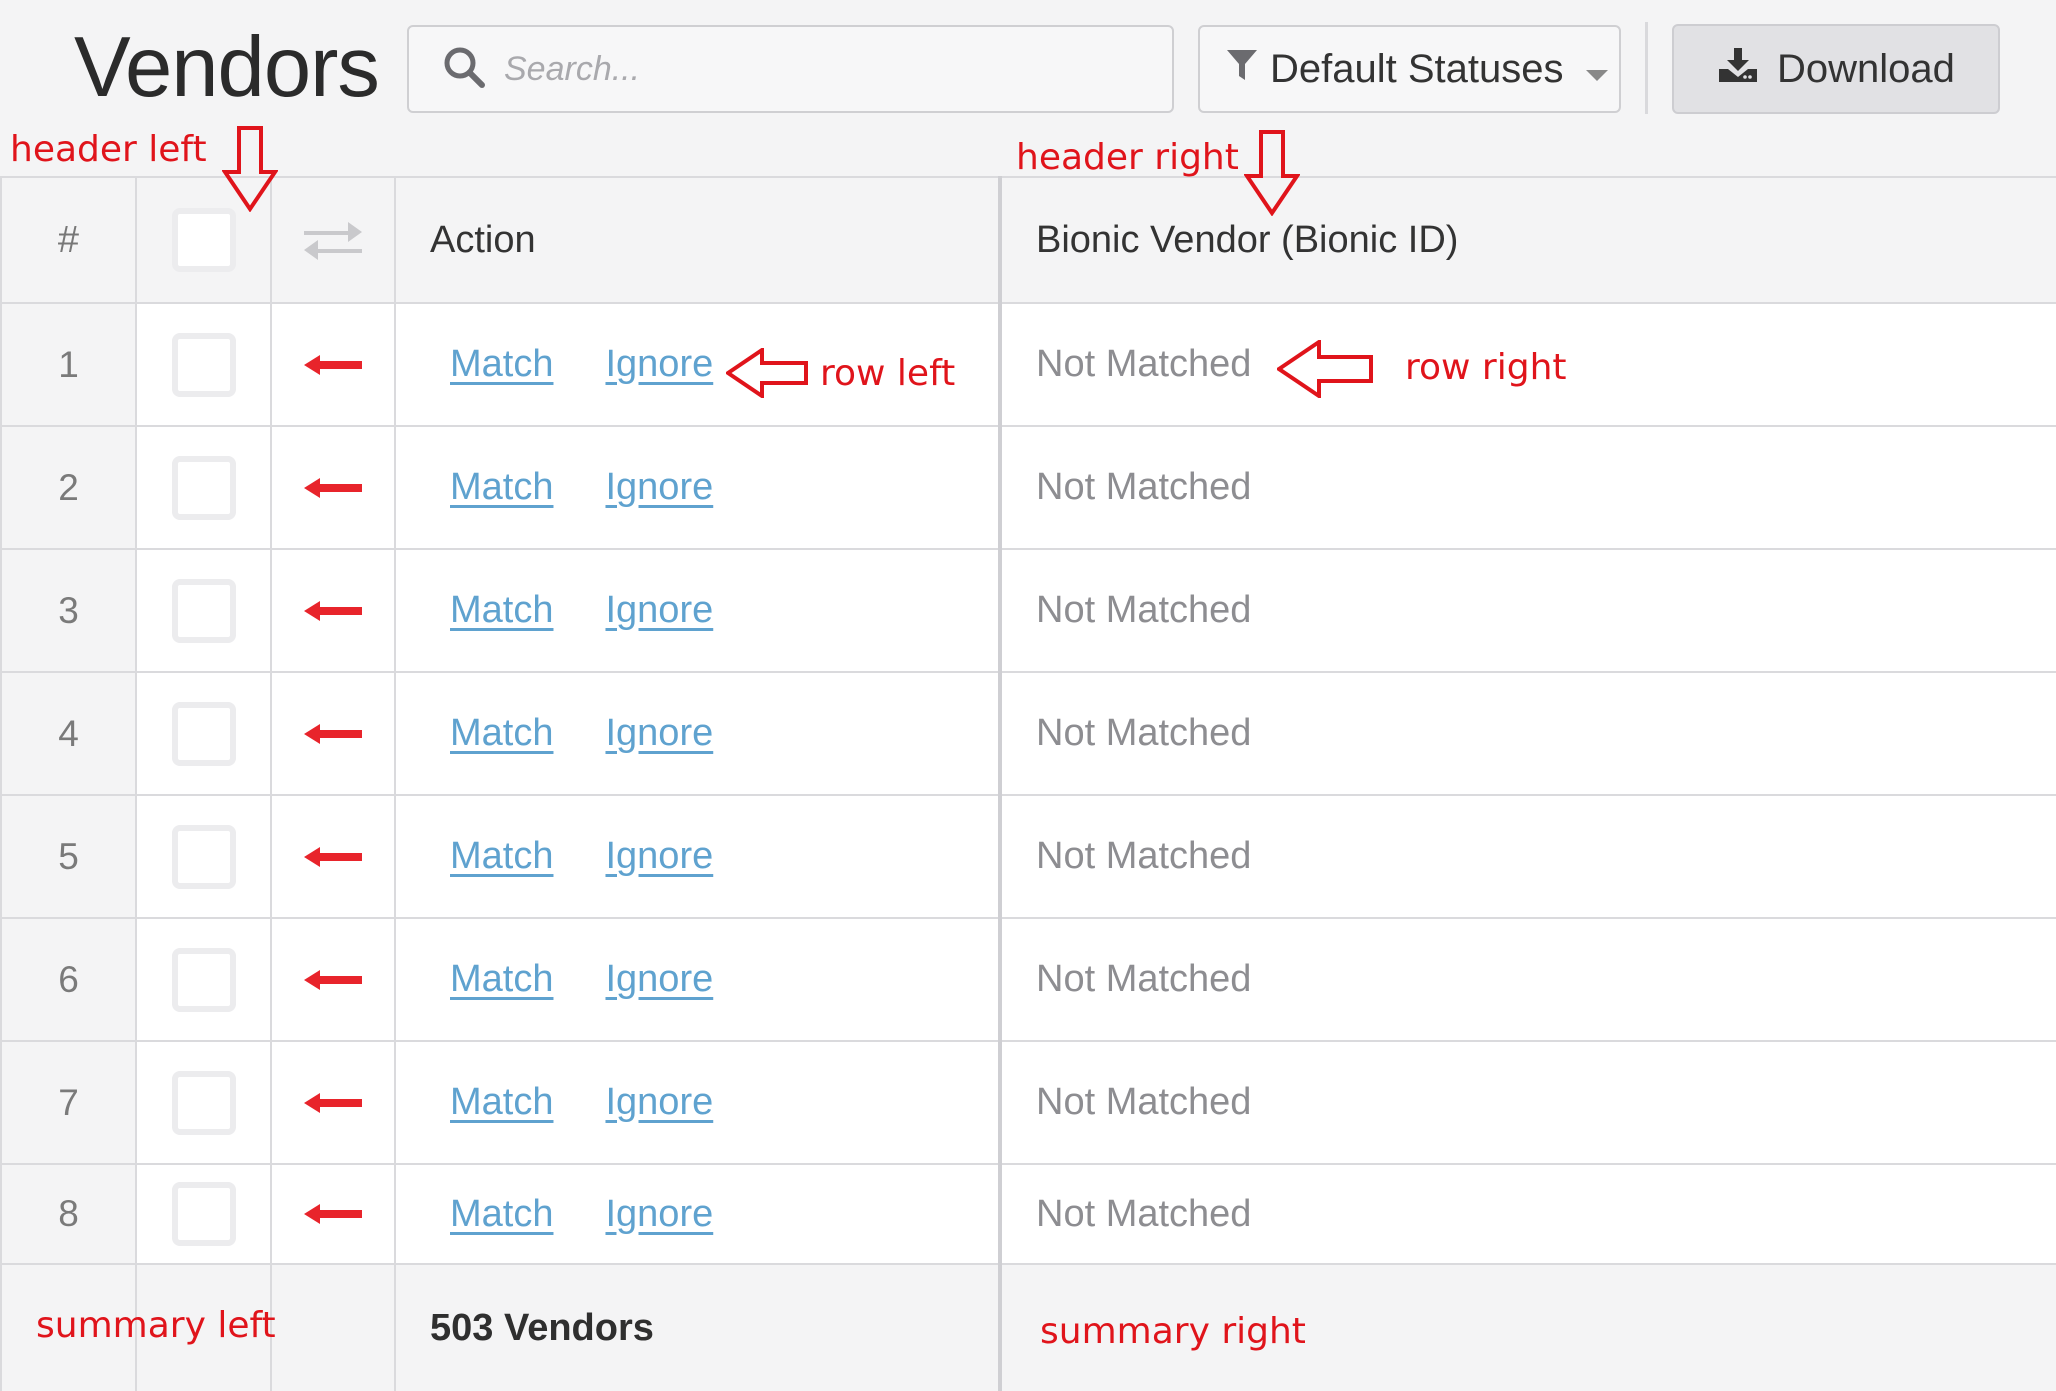 This screenshot has width=2056, height=1391. Describe the element at coordinates (227, 67) in the screenshot. I see `page-title: Vendors` at that location.